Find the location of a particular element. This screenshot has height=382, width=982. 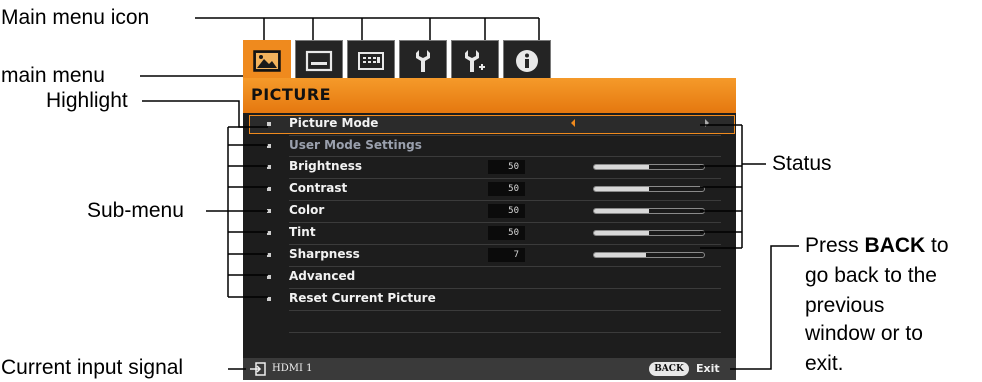

callout-current-input-signal: Current input signal is located at coordinates (92, 367).